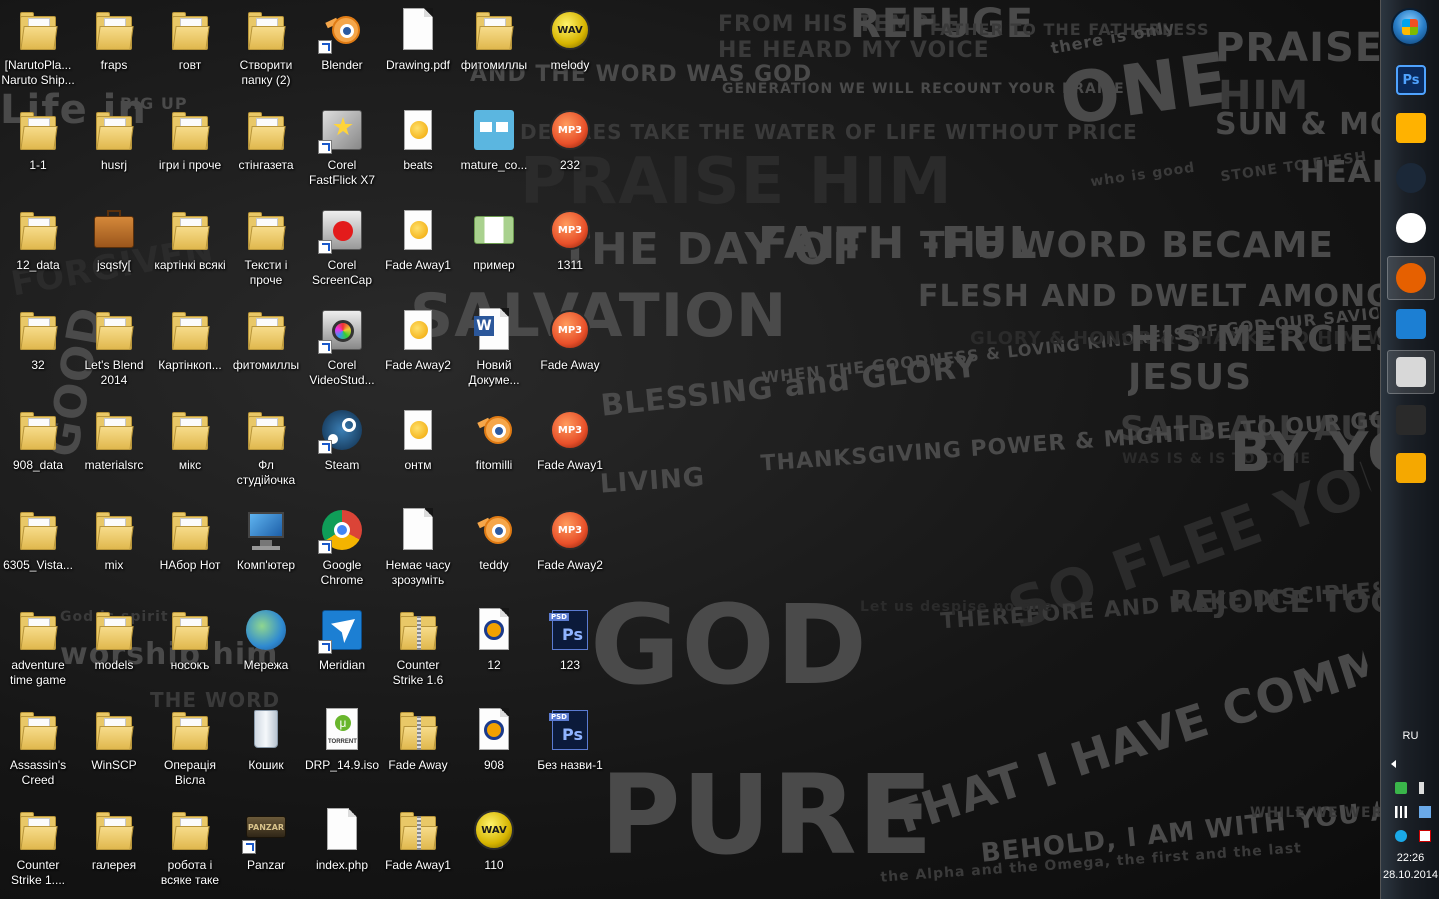 This screenshot has width=1439, height=899. I want to click on desktop-icon-melody: WAV melody, so click(570, 48).